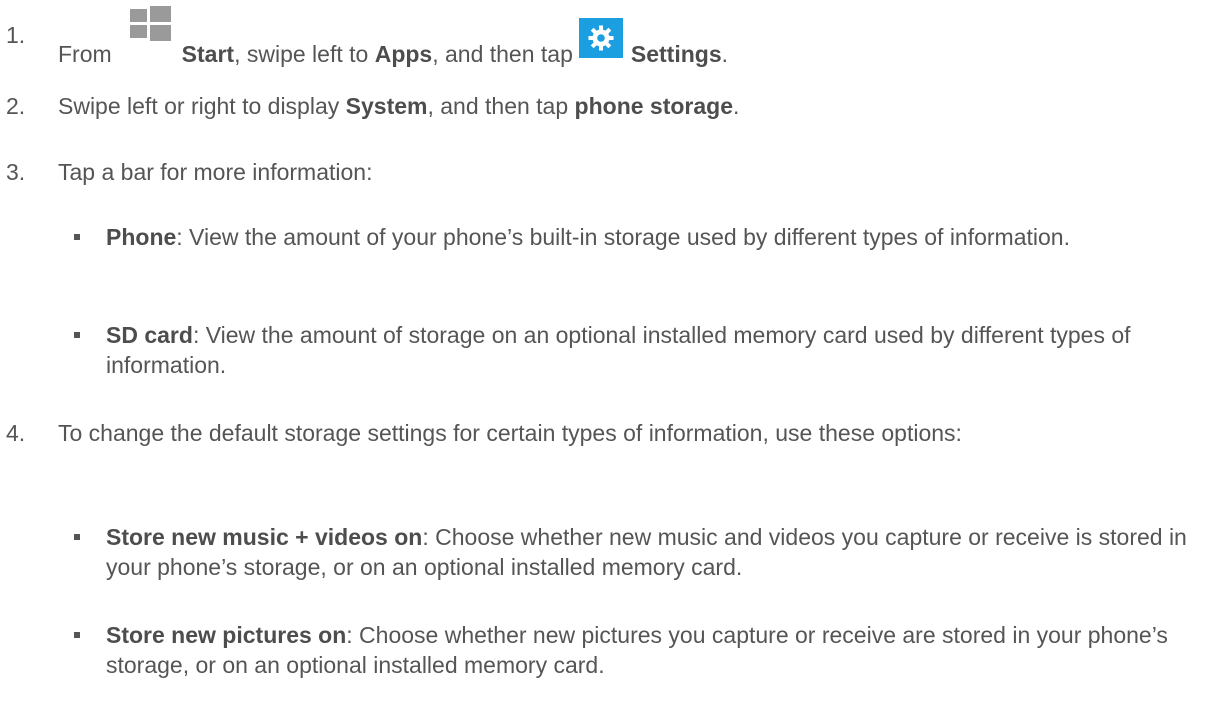 The height and width of the screenshot is (715, 1214). What do you see at coordinates (16, 35) in the screenshot?
I see `step-number: 1.` at bounding box center [16, 35].